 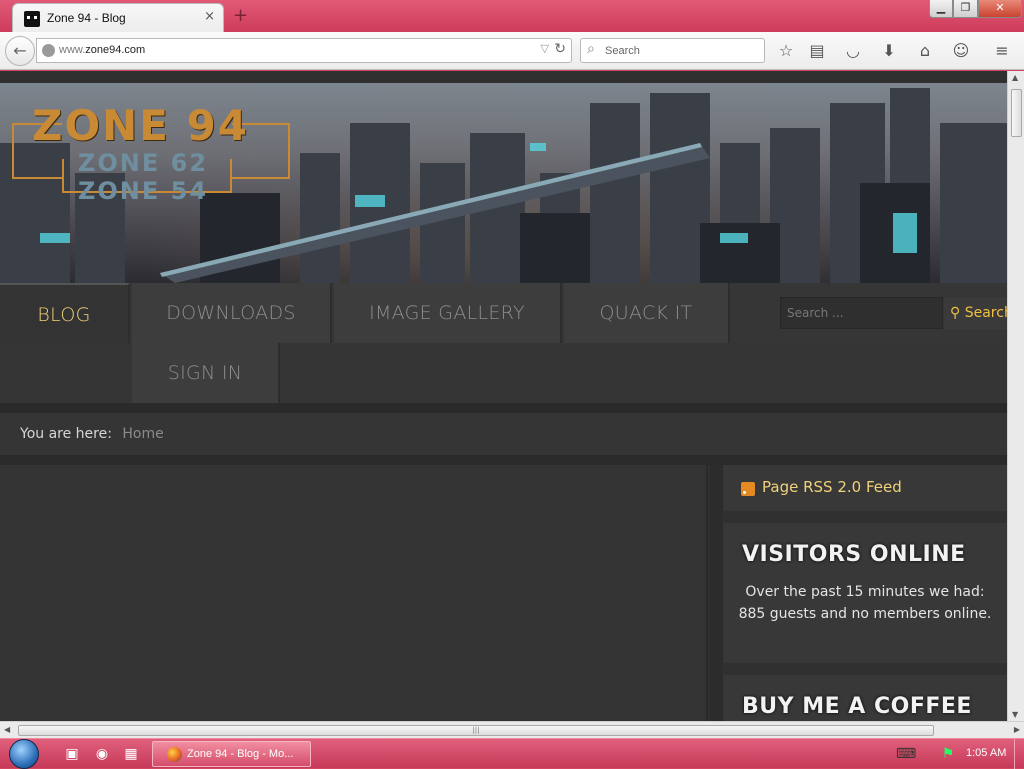 What do you see at coordinates (716, 593) in the screenshot?
I see `column-gap` at bounding box center [716, 593].